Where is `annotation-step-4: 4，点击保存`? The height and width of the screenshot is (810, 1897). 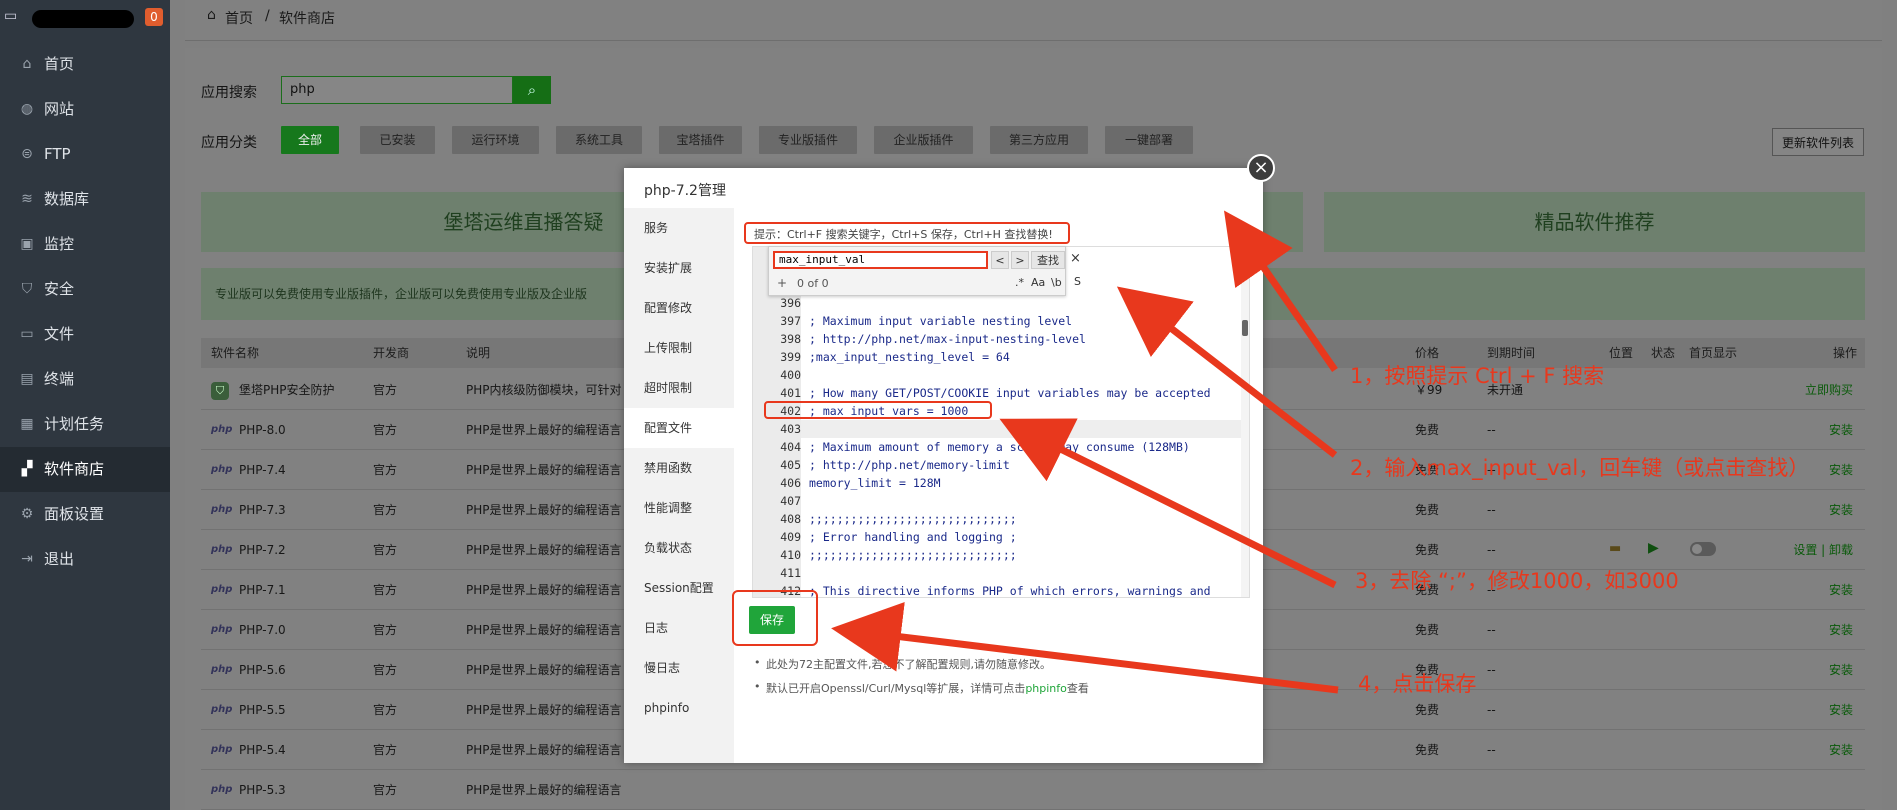 annotation-step-4: 4，点击保存 is located at coordinates (1417, 684).